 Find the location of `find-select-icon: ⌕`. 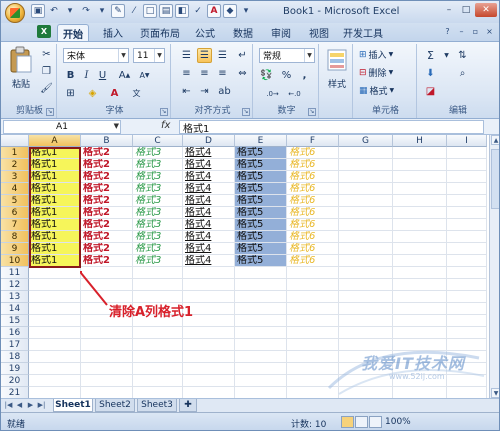

find-select-icon: ⌕ is located at coordinates (462, 73).